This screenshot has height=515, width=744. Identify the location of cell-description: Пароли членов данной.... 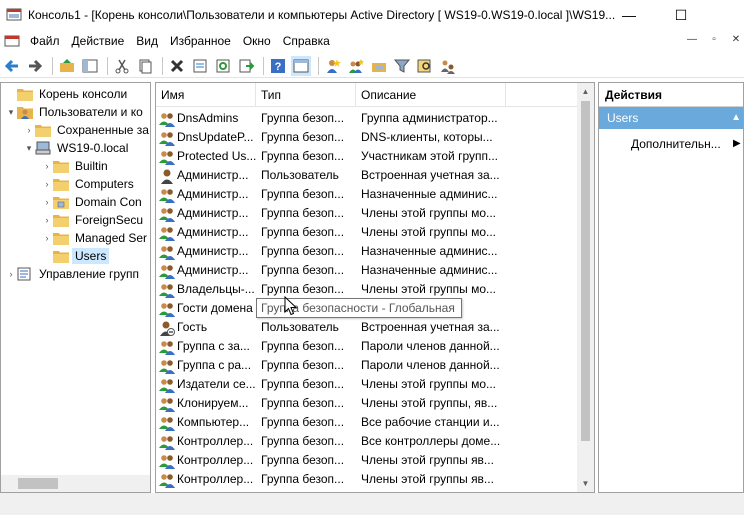
(430, 365).